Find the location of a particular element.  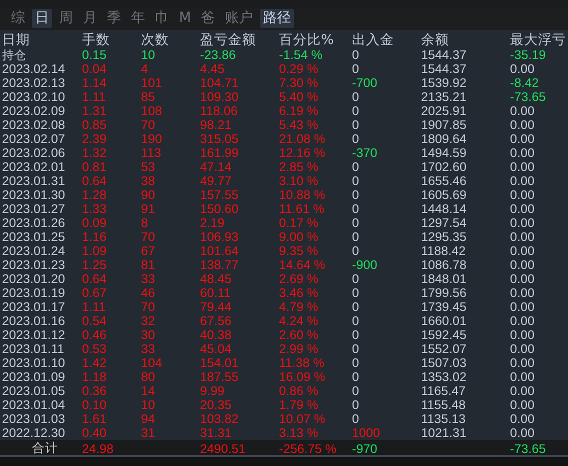

percent-cell-text: 6.19 % is located at coordinates (299, 111).